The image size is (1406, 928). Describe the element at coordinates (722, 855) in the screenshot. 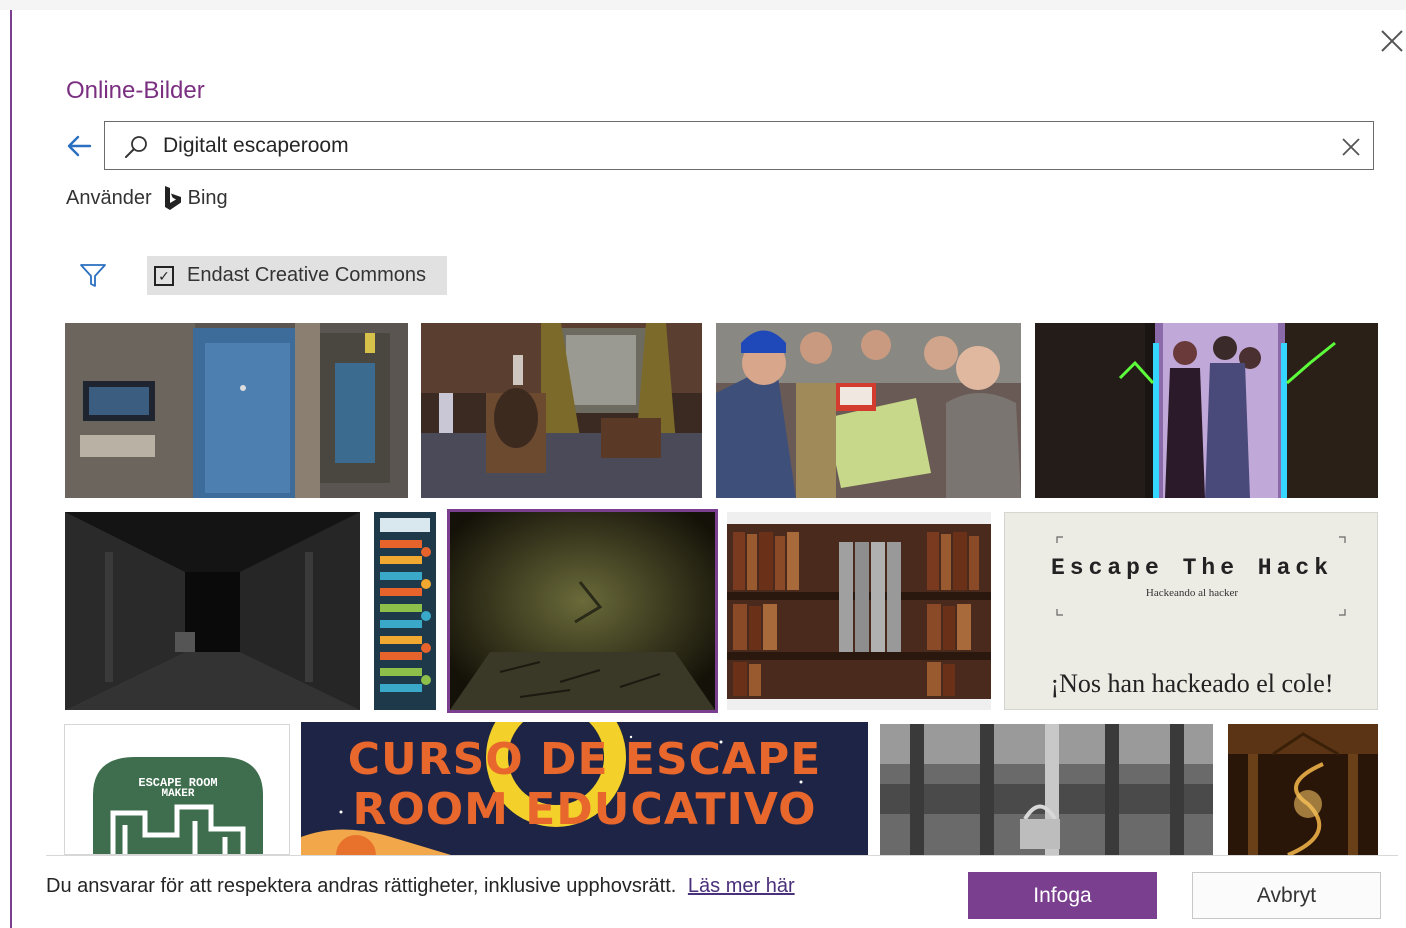

I see `footer-divider` at that location.